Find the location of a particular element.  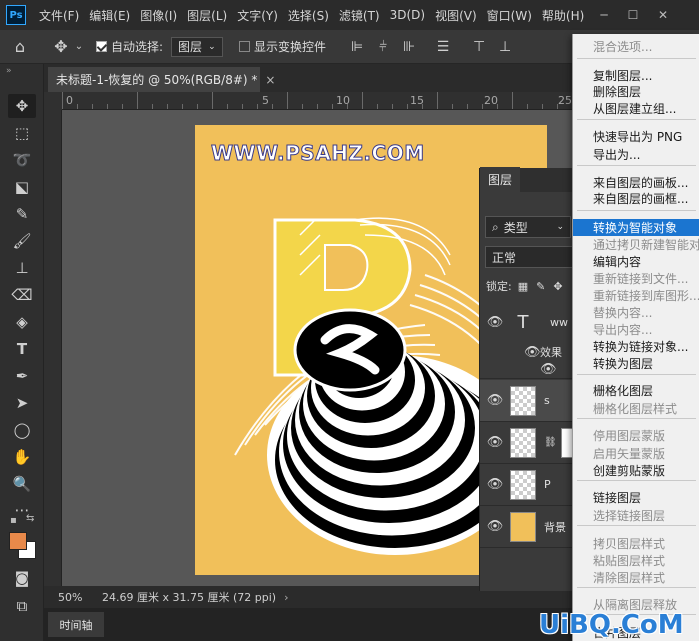

align-top-icon: ⊤ is located at coordinates (479, 47).